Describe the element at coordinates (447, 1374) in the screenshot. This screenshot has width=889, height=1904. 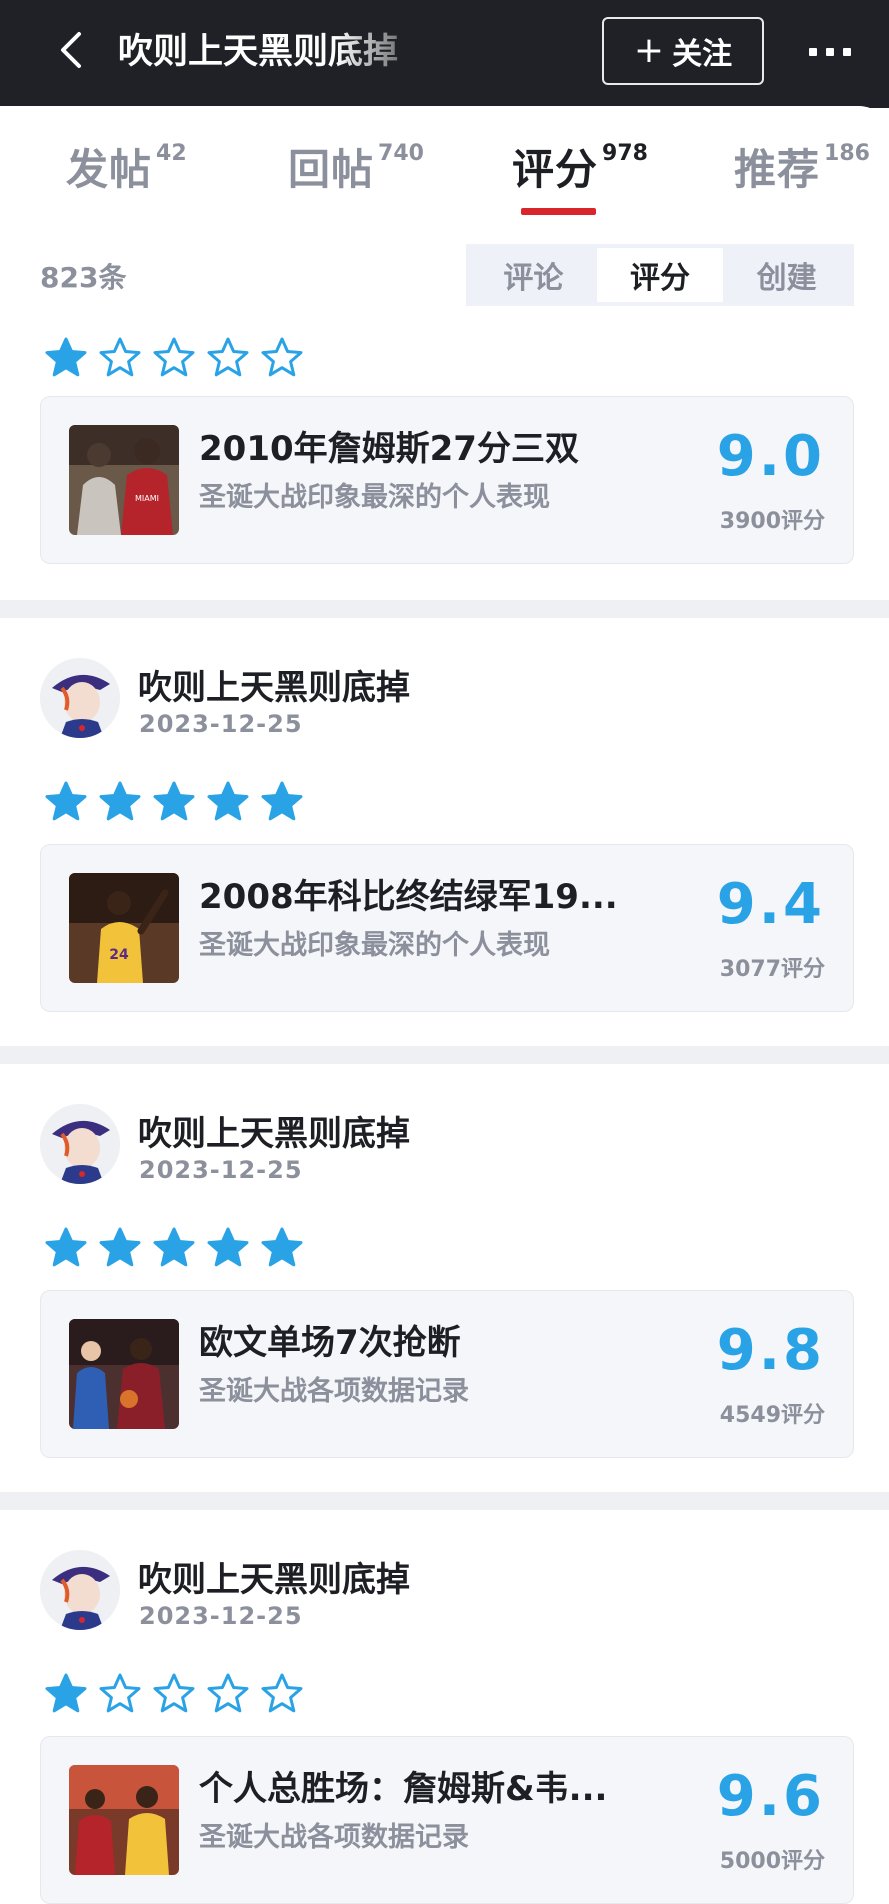
I see `rated-item-card: 欧文单场7次抢断 圣诞大战各项数据记录 9.8 4549评分` at that location.